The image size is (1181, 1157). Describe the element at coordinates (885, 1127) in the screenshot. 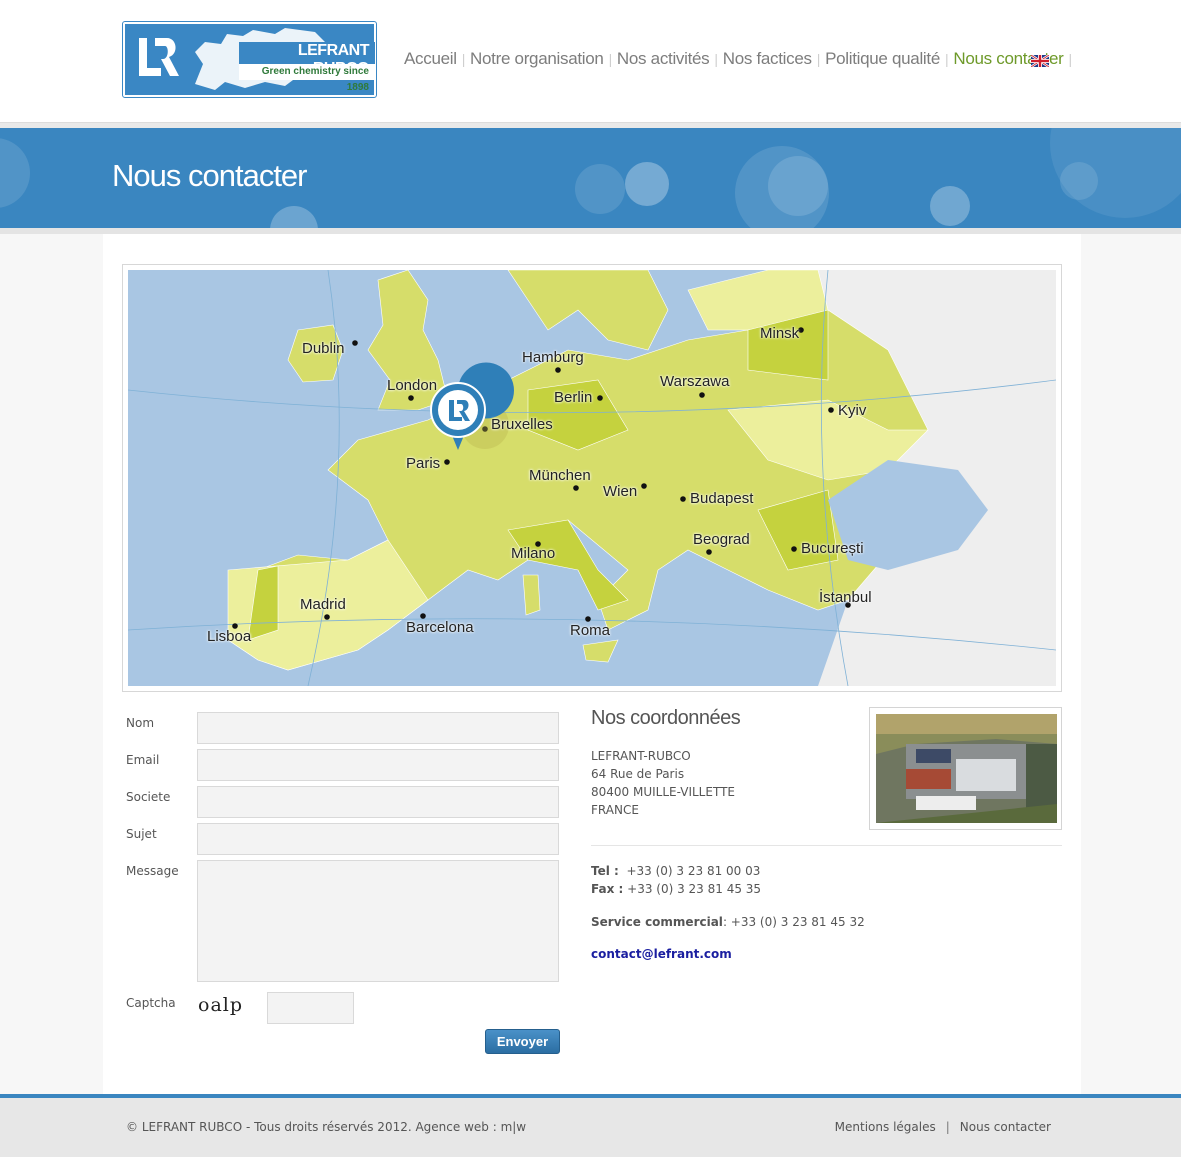

I see `footer-link-mentions: Mentions légales` at that location.